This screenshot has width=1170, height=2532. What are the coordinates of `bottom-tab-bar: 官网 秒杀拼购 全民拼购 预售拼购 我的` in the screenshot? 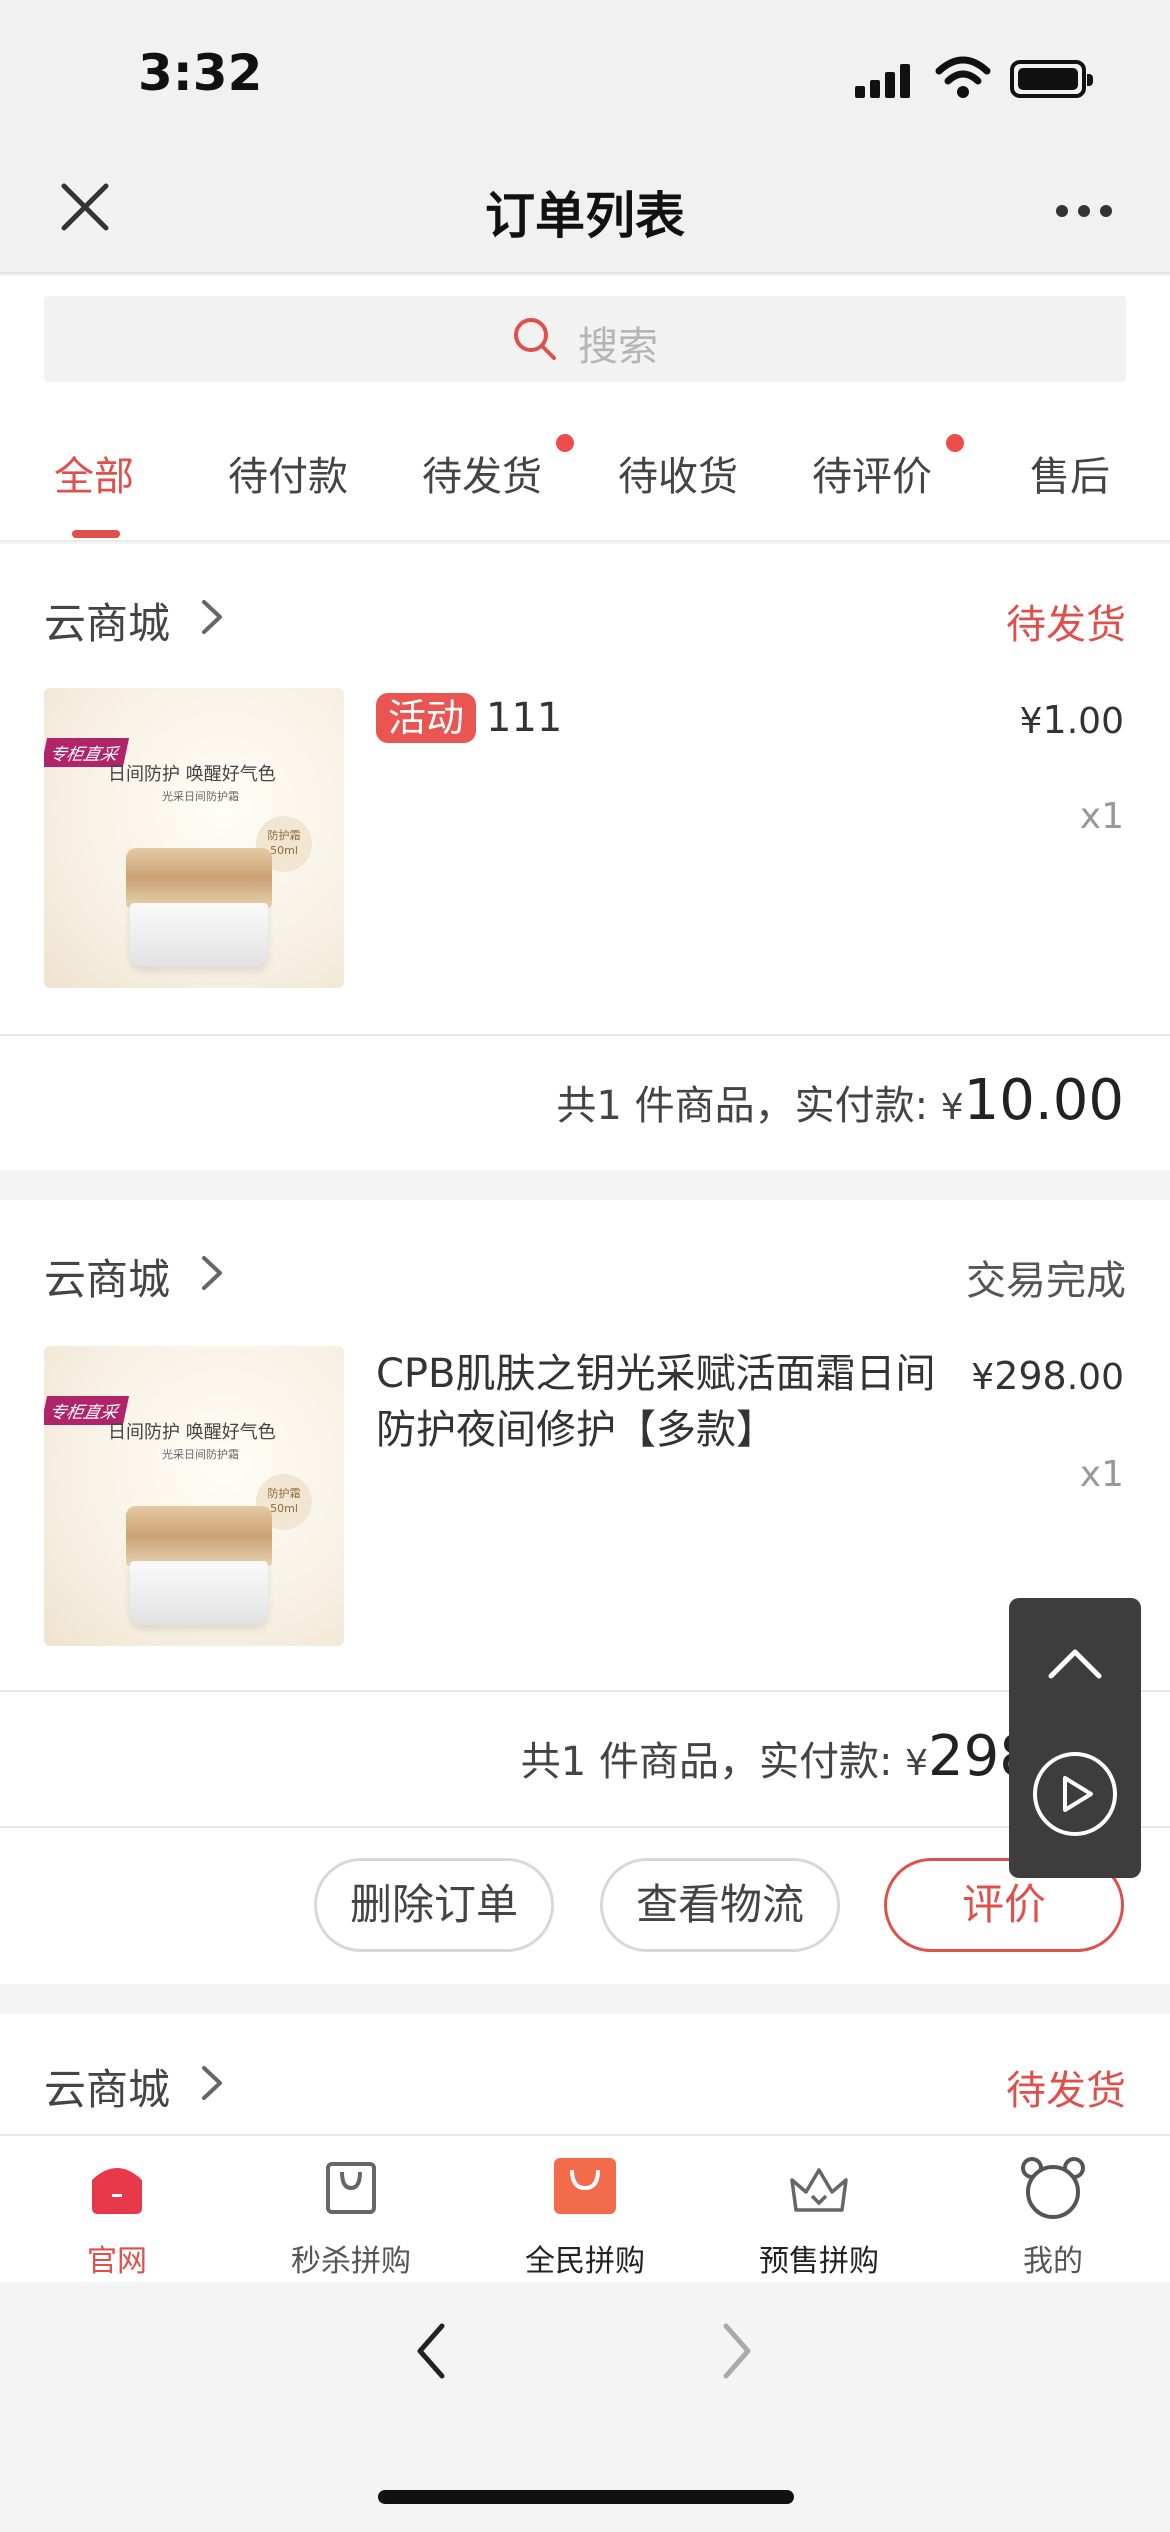 It's located at (585, 2208).